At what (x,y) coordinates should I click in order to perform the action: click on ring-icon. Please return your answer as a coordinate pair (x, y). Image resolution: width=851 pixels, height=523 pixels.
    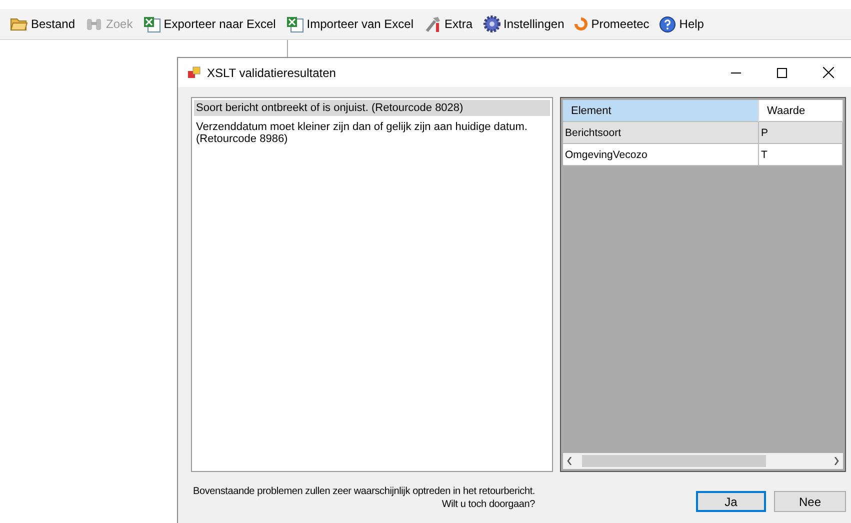
    Looking at the image, I should click on (581, 24).